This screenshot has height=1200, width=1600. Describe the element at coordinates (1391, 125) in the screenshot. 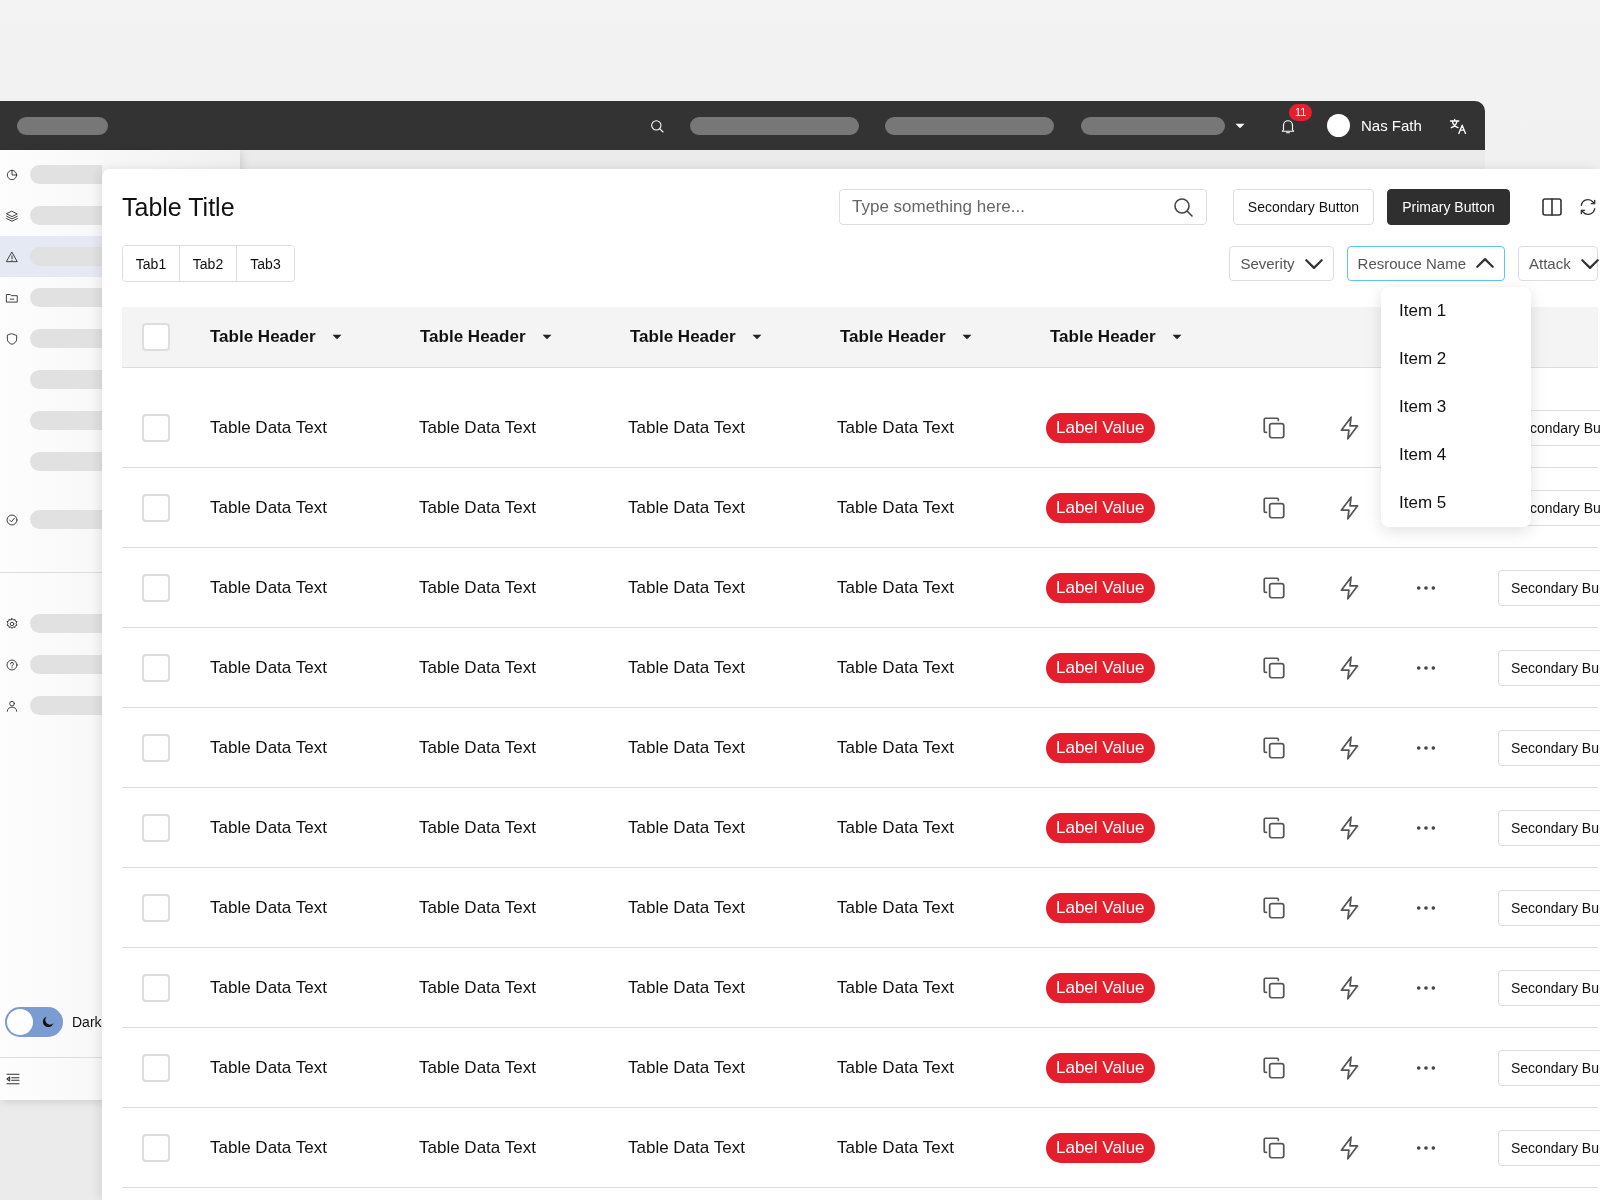

I see `user-name: Nas Fath` at that location.